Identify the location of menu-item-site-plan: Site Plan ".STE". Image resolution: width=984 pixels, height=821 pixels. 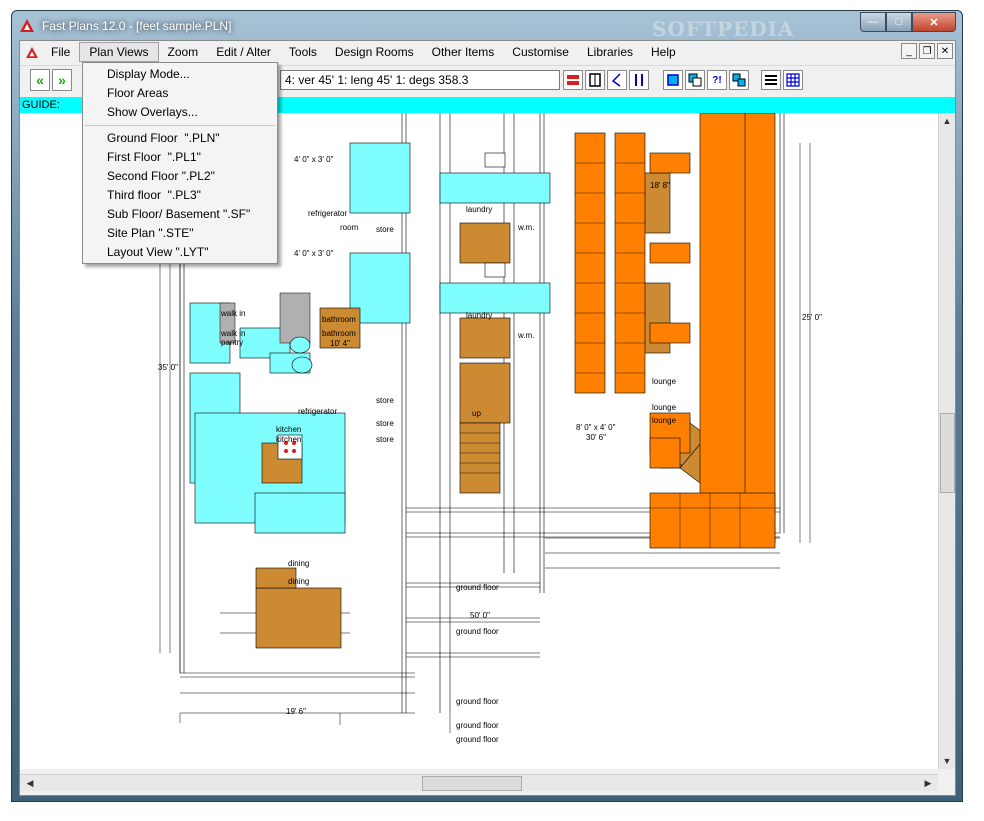
(180, 233).